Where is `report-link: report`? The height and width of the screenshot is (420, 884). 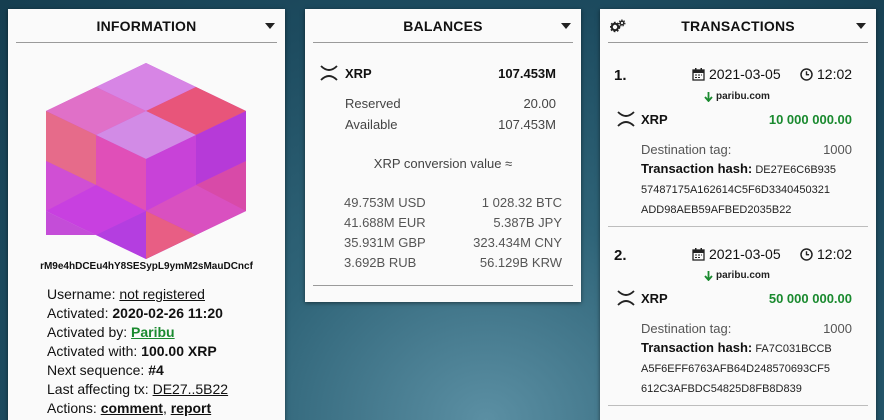 report-link: report is located at coordinates (191, 408).